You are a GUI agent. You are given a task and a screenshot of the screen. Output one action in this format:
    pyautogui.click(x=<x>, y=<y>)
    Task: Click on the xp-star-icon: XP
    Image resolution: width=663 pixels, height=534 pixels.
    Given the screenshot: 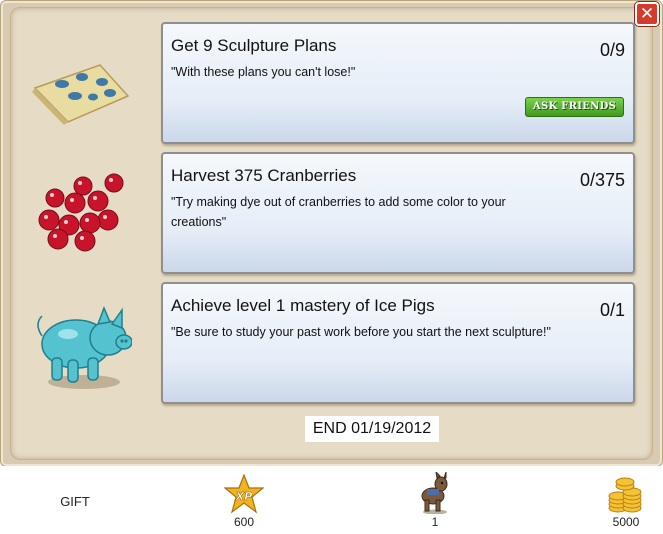 What is the action you would take?
    pyautogui.click(x=244, y=493)
    